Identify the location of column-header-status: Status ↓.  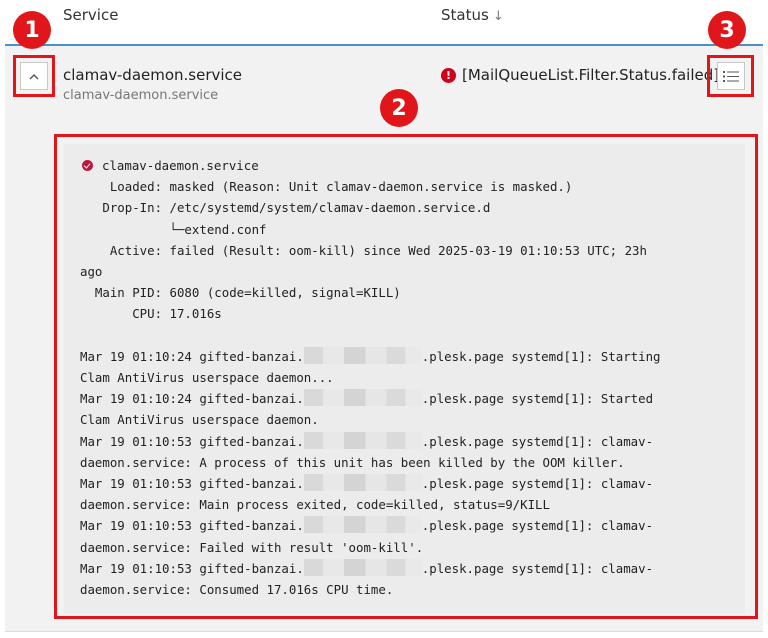
(472, 15).